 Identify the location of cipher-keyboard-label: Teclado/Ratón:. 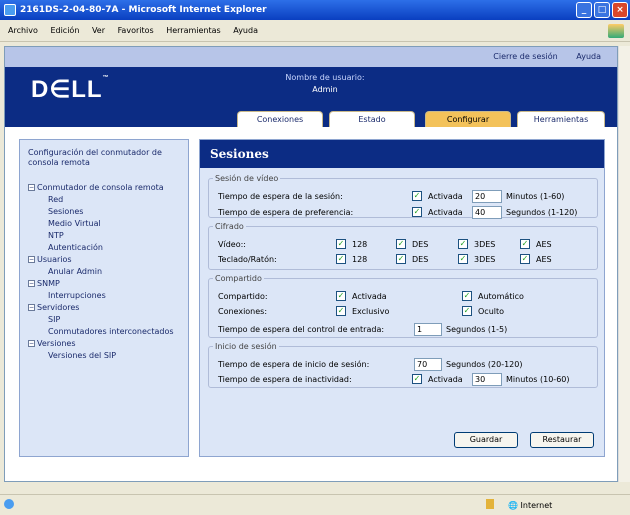
(247, 259).